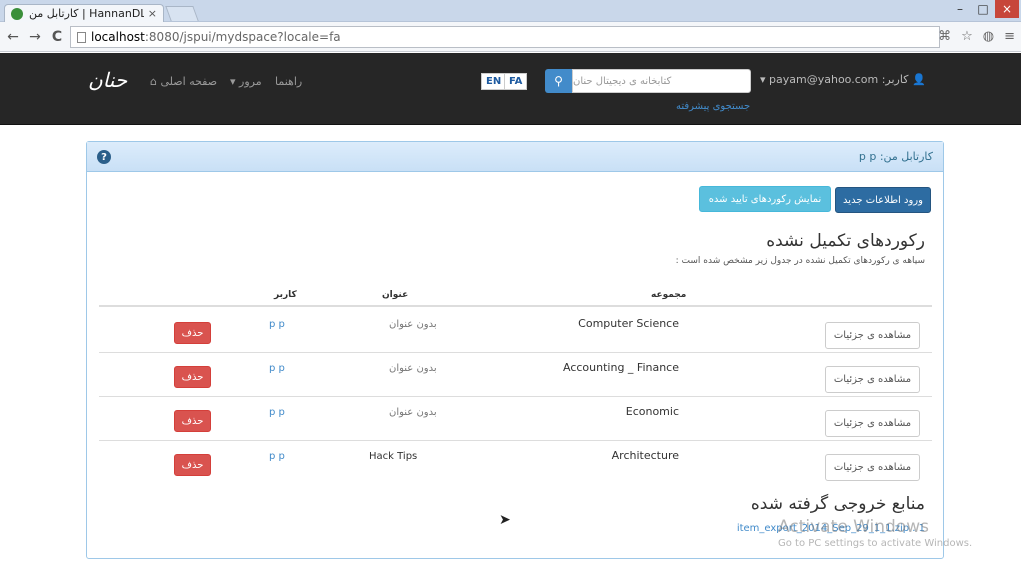 This screenshot has height=574, width=1021. Describe the element at coordinates (645, 455) in the screenshot. I see `row-collection: Architecture` at that location.